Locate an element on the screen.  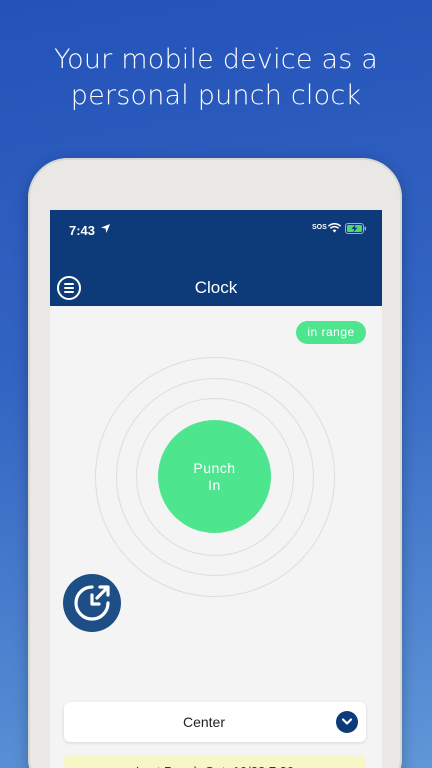
chevron-down-icon is located at coordinates (347, 722).